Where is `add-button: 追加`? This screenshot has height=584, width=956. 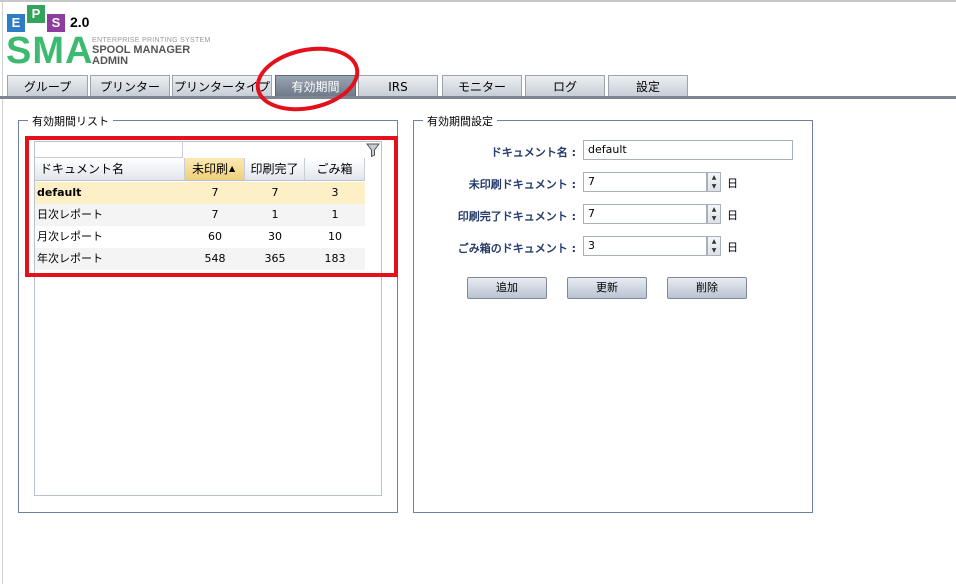
add-button: 追加 is located at coordinates (507, 288).